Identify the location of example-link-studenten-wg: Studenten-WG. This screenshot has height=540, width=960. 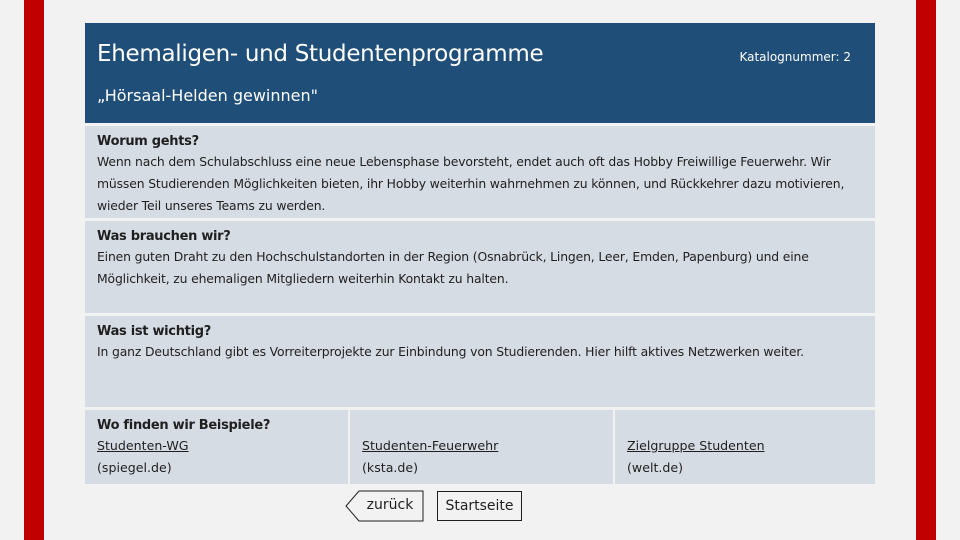
(216, 446).